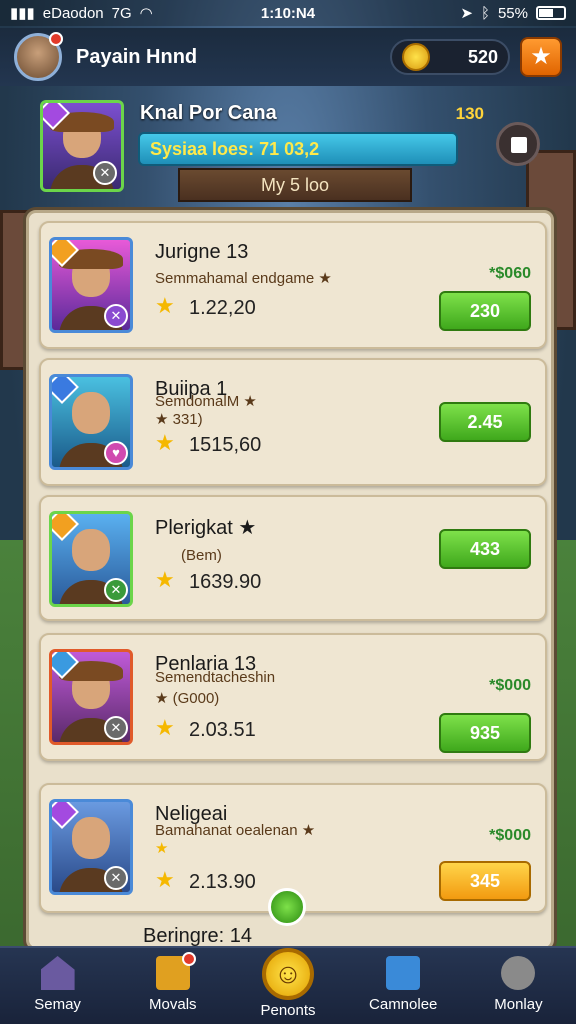 Image resolution: width=576 pixels, height=1024 pixels. Describe the element at coordinates (225, 445) in the screenshot. I see `card-stat: 1515,60` at that location.